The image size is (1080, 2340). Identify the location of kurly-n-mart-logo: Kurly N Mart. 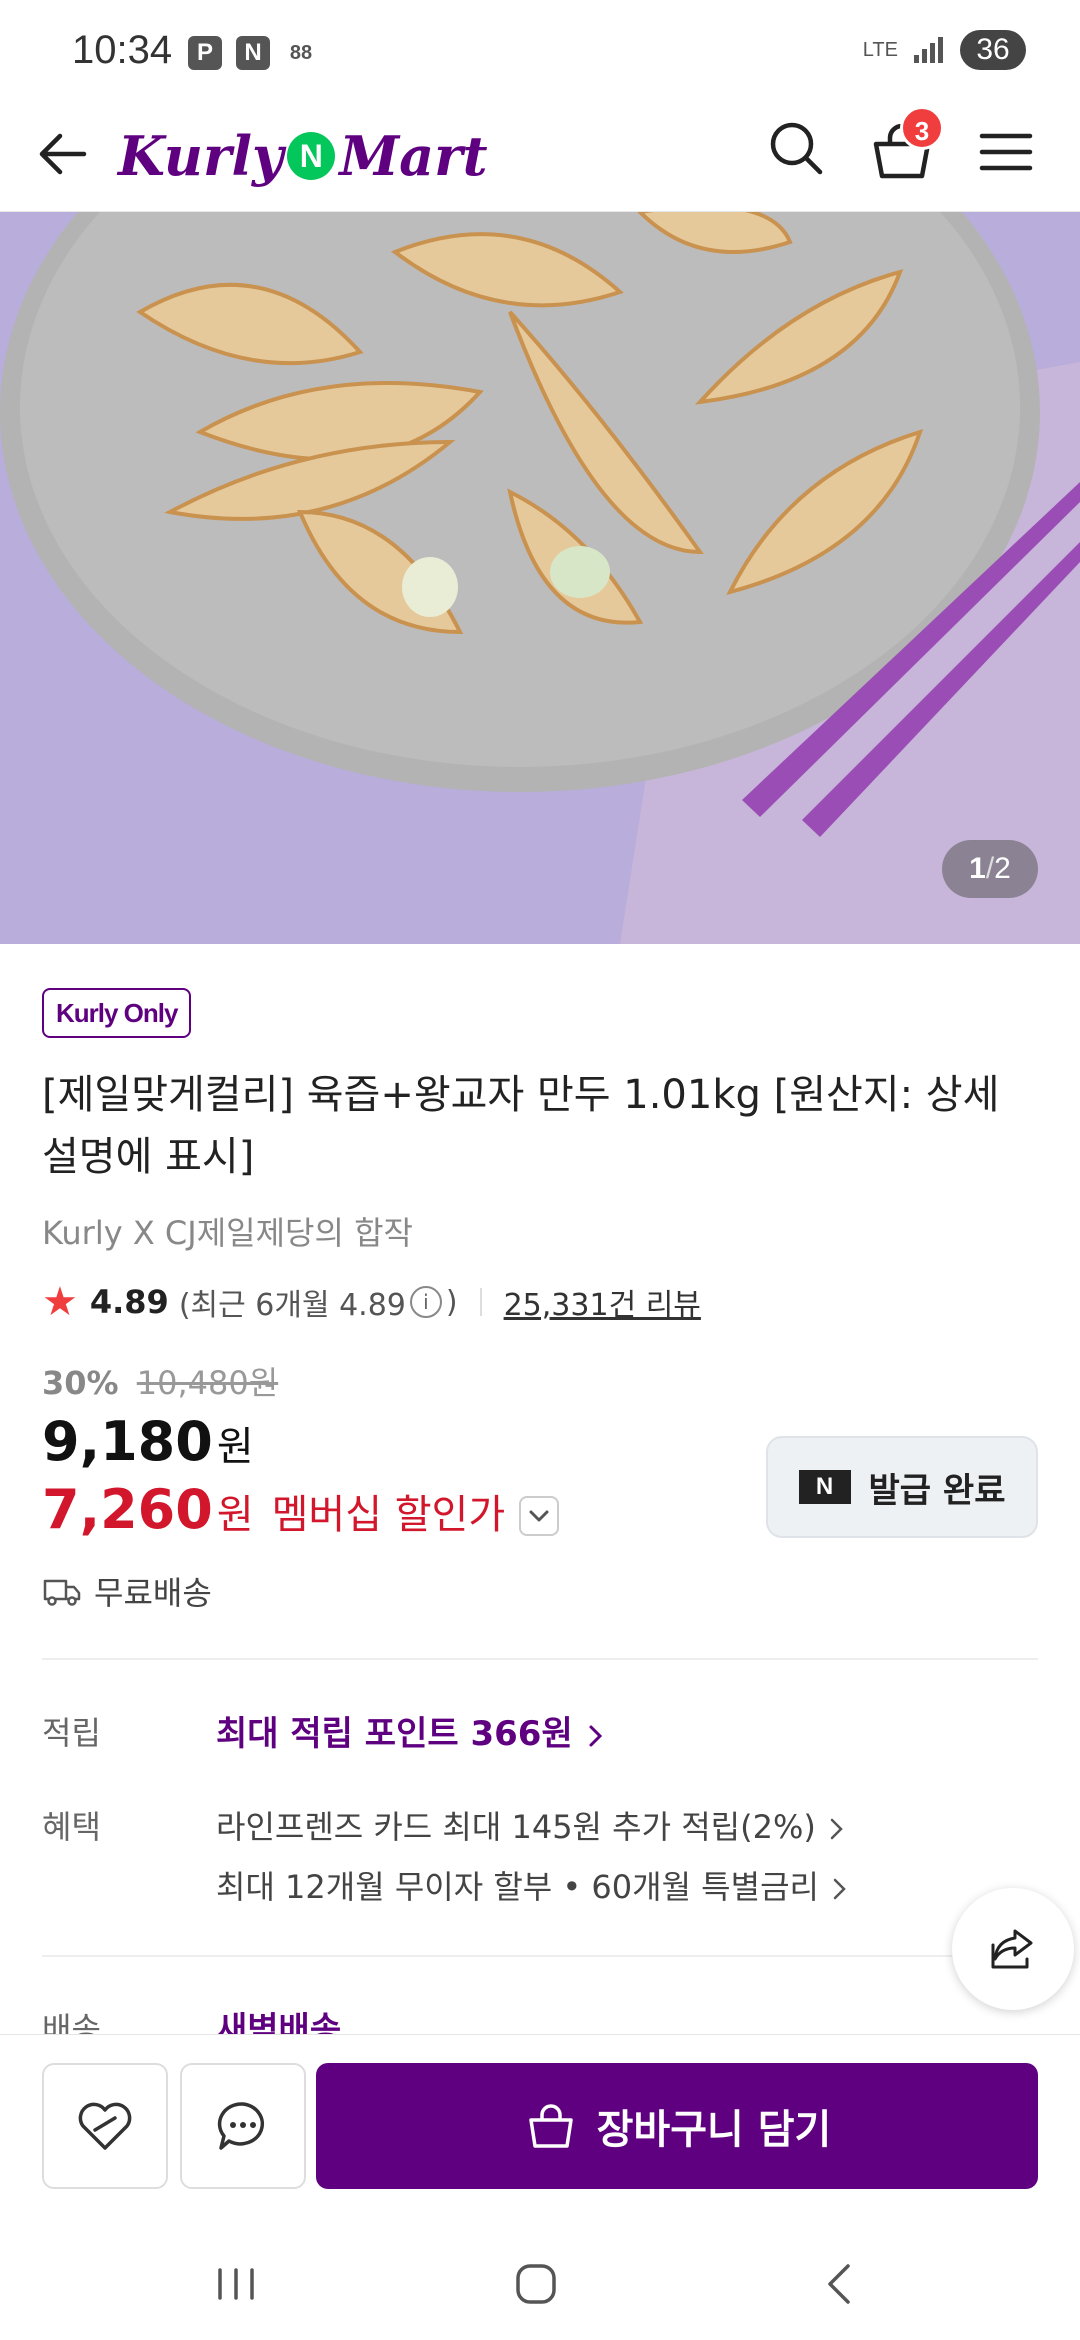
(303, 156).